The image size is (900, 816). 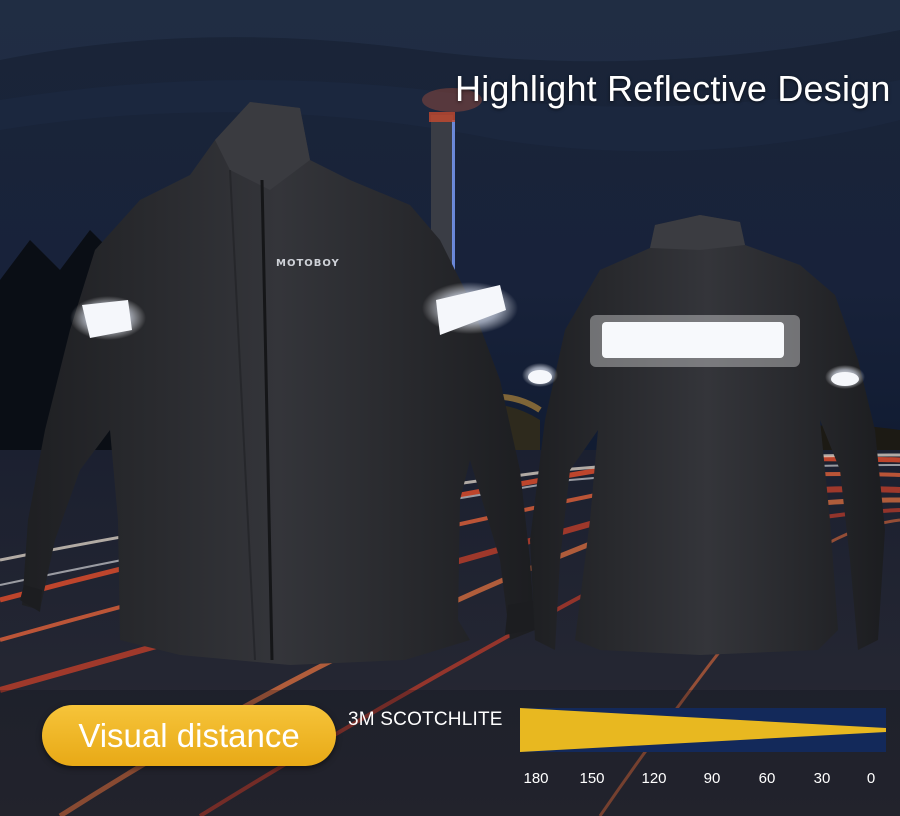 What do you see at coordinates (871, 778) in the screenshot?
I see `scale-tick: 0` at bounding box center [871, 778].